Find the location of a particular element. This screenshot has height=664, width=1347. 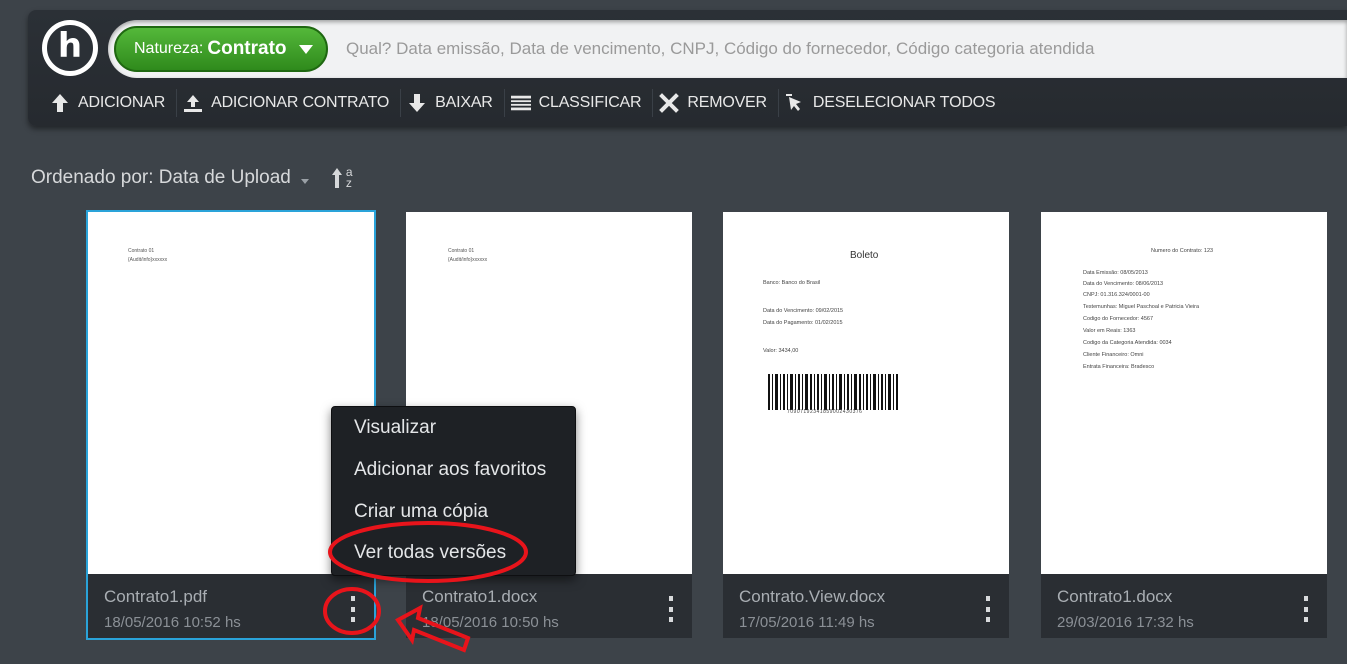

arrow-up-icon is located at coordinates (60, 103).